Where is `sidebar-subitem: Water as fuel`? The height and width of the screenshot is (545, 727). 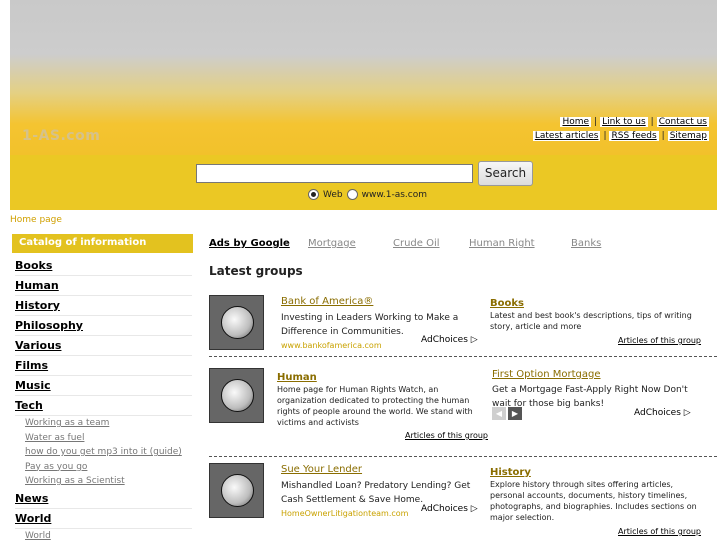
sidebar-subitem: Water as fuel is located at coordinates (111, 438).